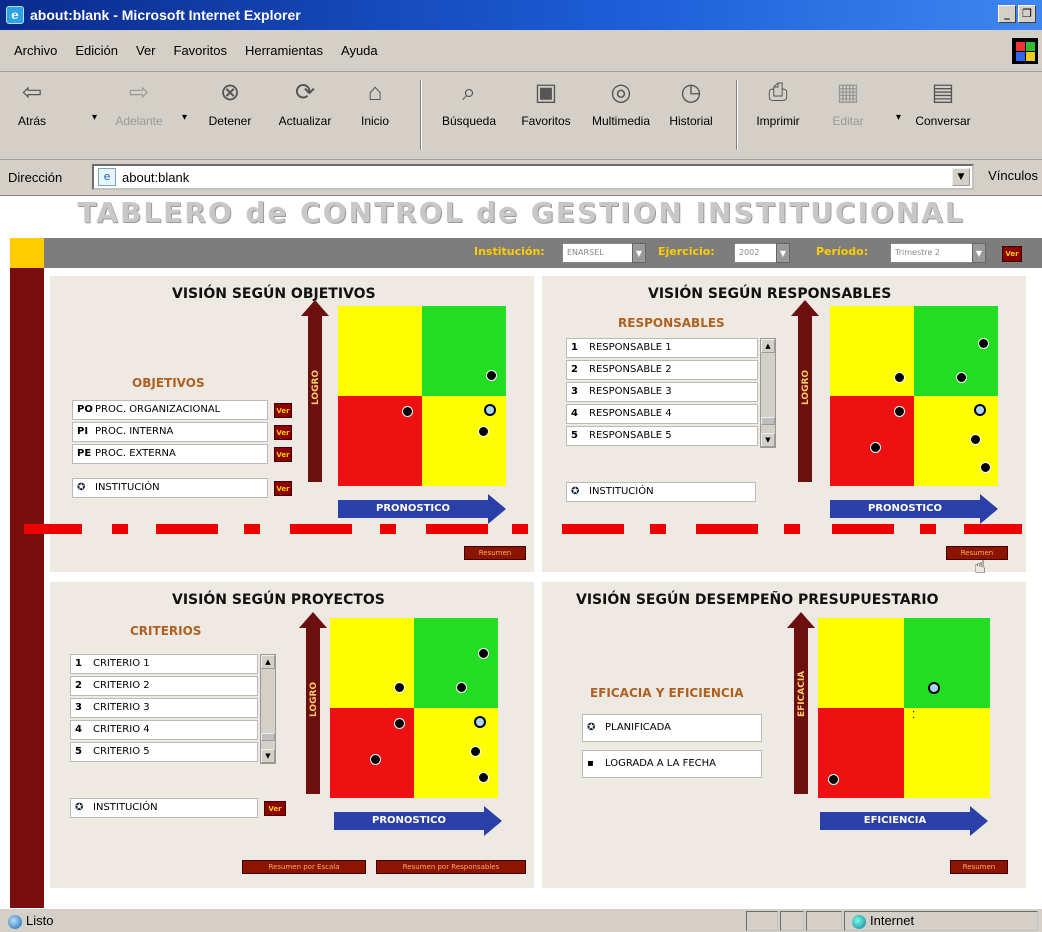 This screenshot has height=932, width=1042. What do you see at coordinates (898, 117) in the screenshot?
I see `edit-dropdown-icon: ▾` at bounding box center [898, 117].